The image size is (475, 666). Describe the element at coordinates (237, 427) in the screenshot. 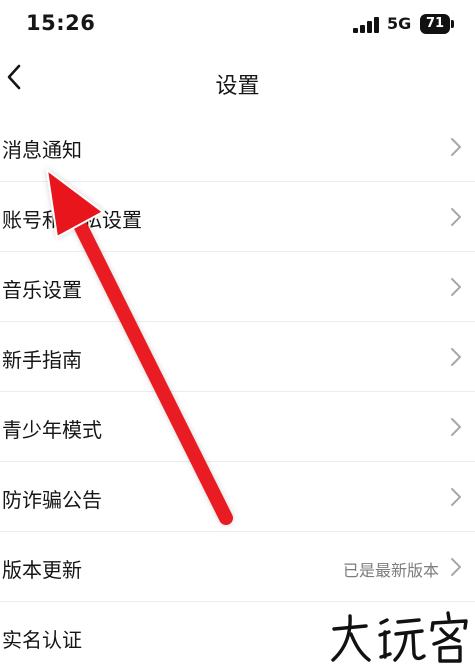

I see `settings-row-teen-mode: 青少年模式` at that location.